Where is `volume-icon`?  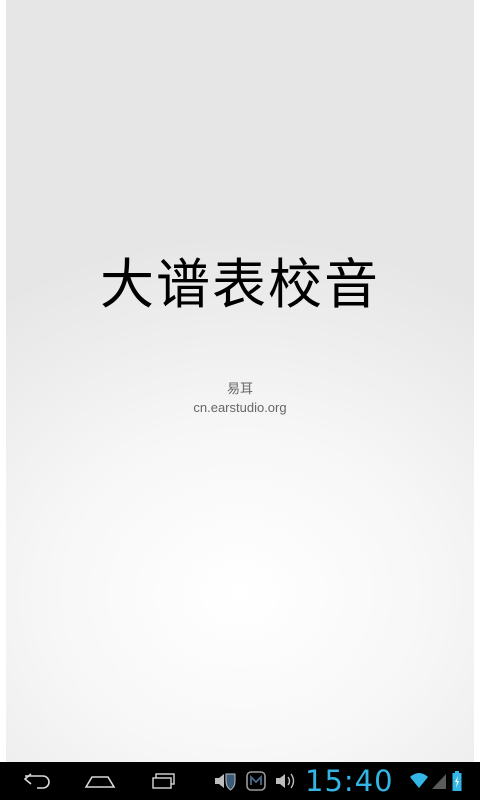
volume-icon is located at coordinates (285, 781).